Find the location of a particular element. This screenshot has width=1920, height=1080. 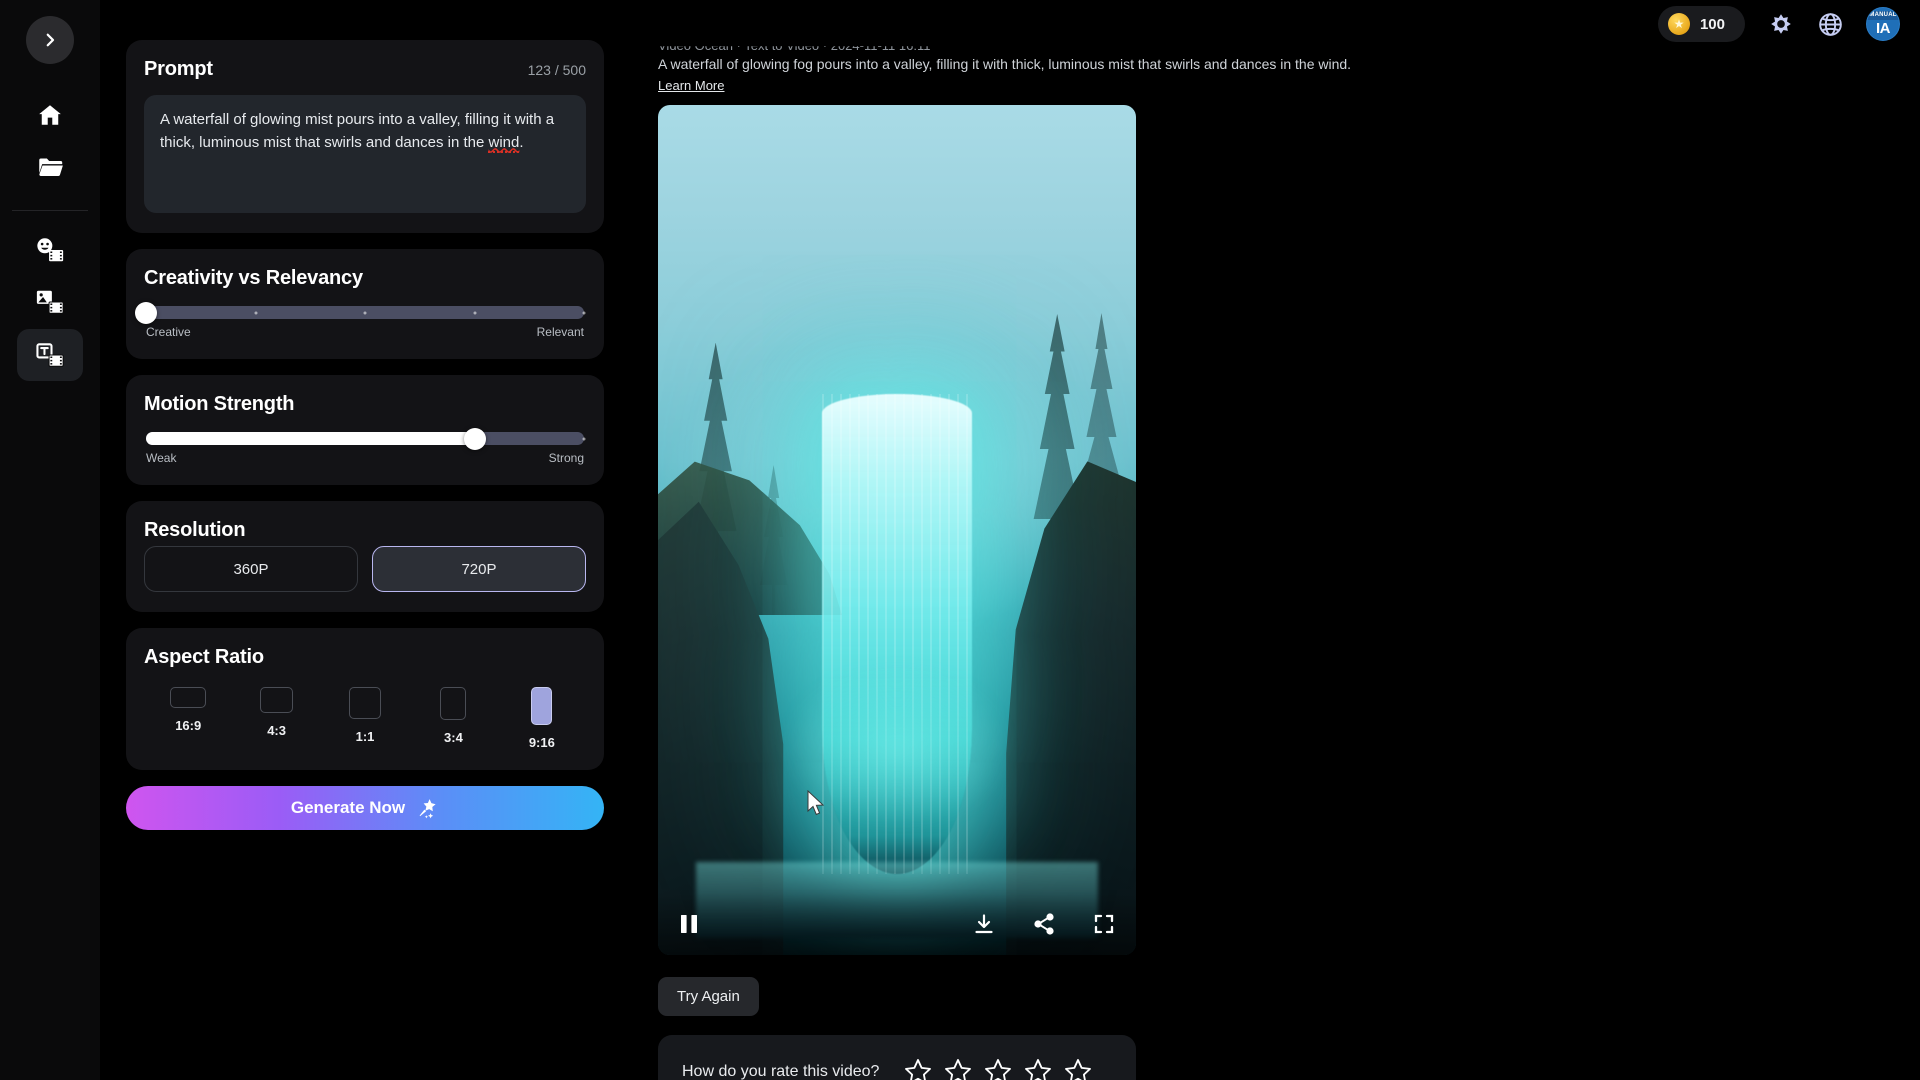

share-button is located at coordinates (1044, 924).